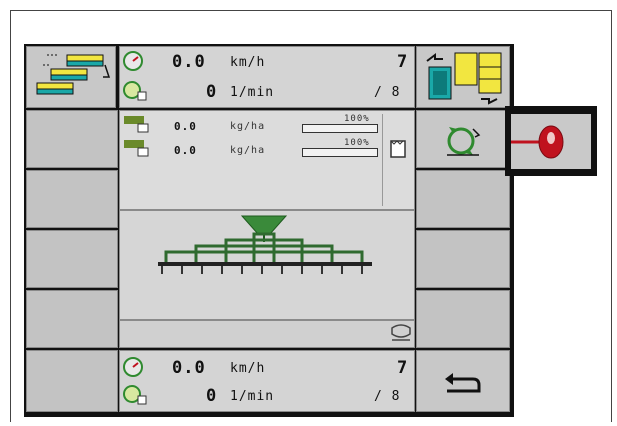  Describe the element at coordinates (340, 152) in the screenshot. I see `rate-2-bar` at that location.